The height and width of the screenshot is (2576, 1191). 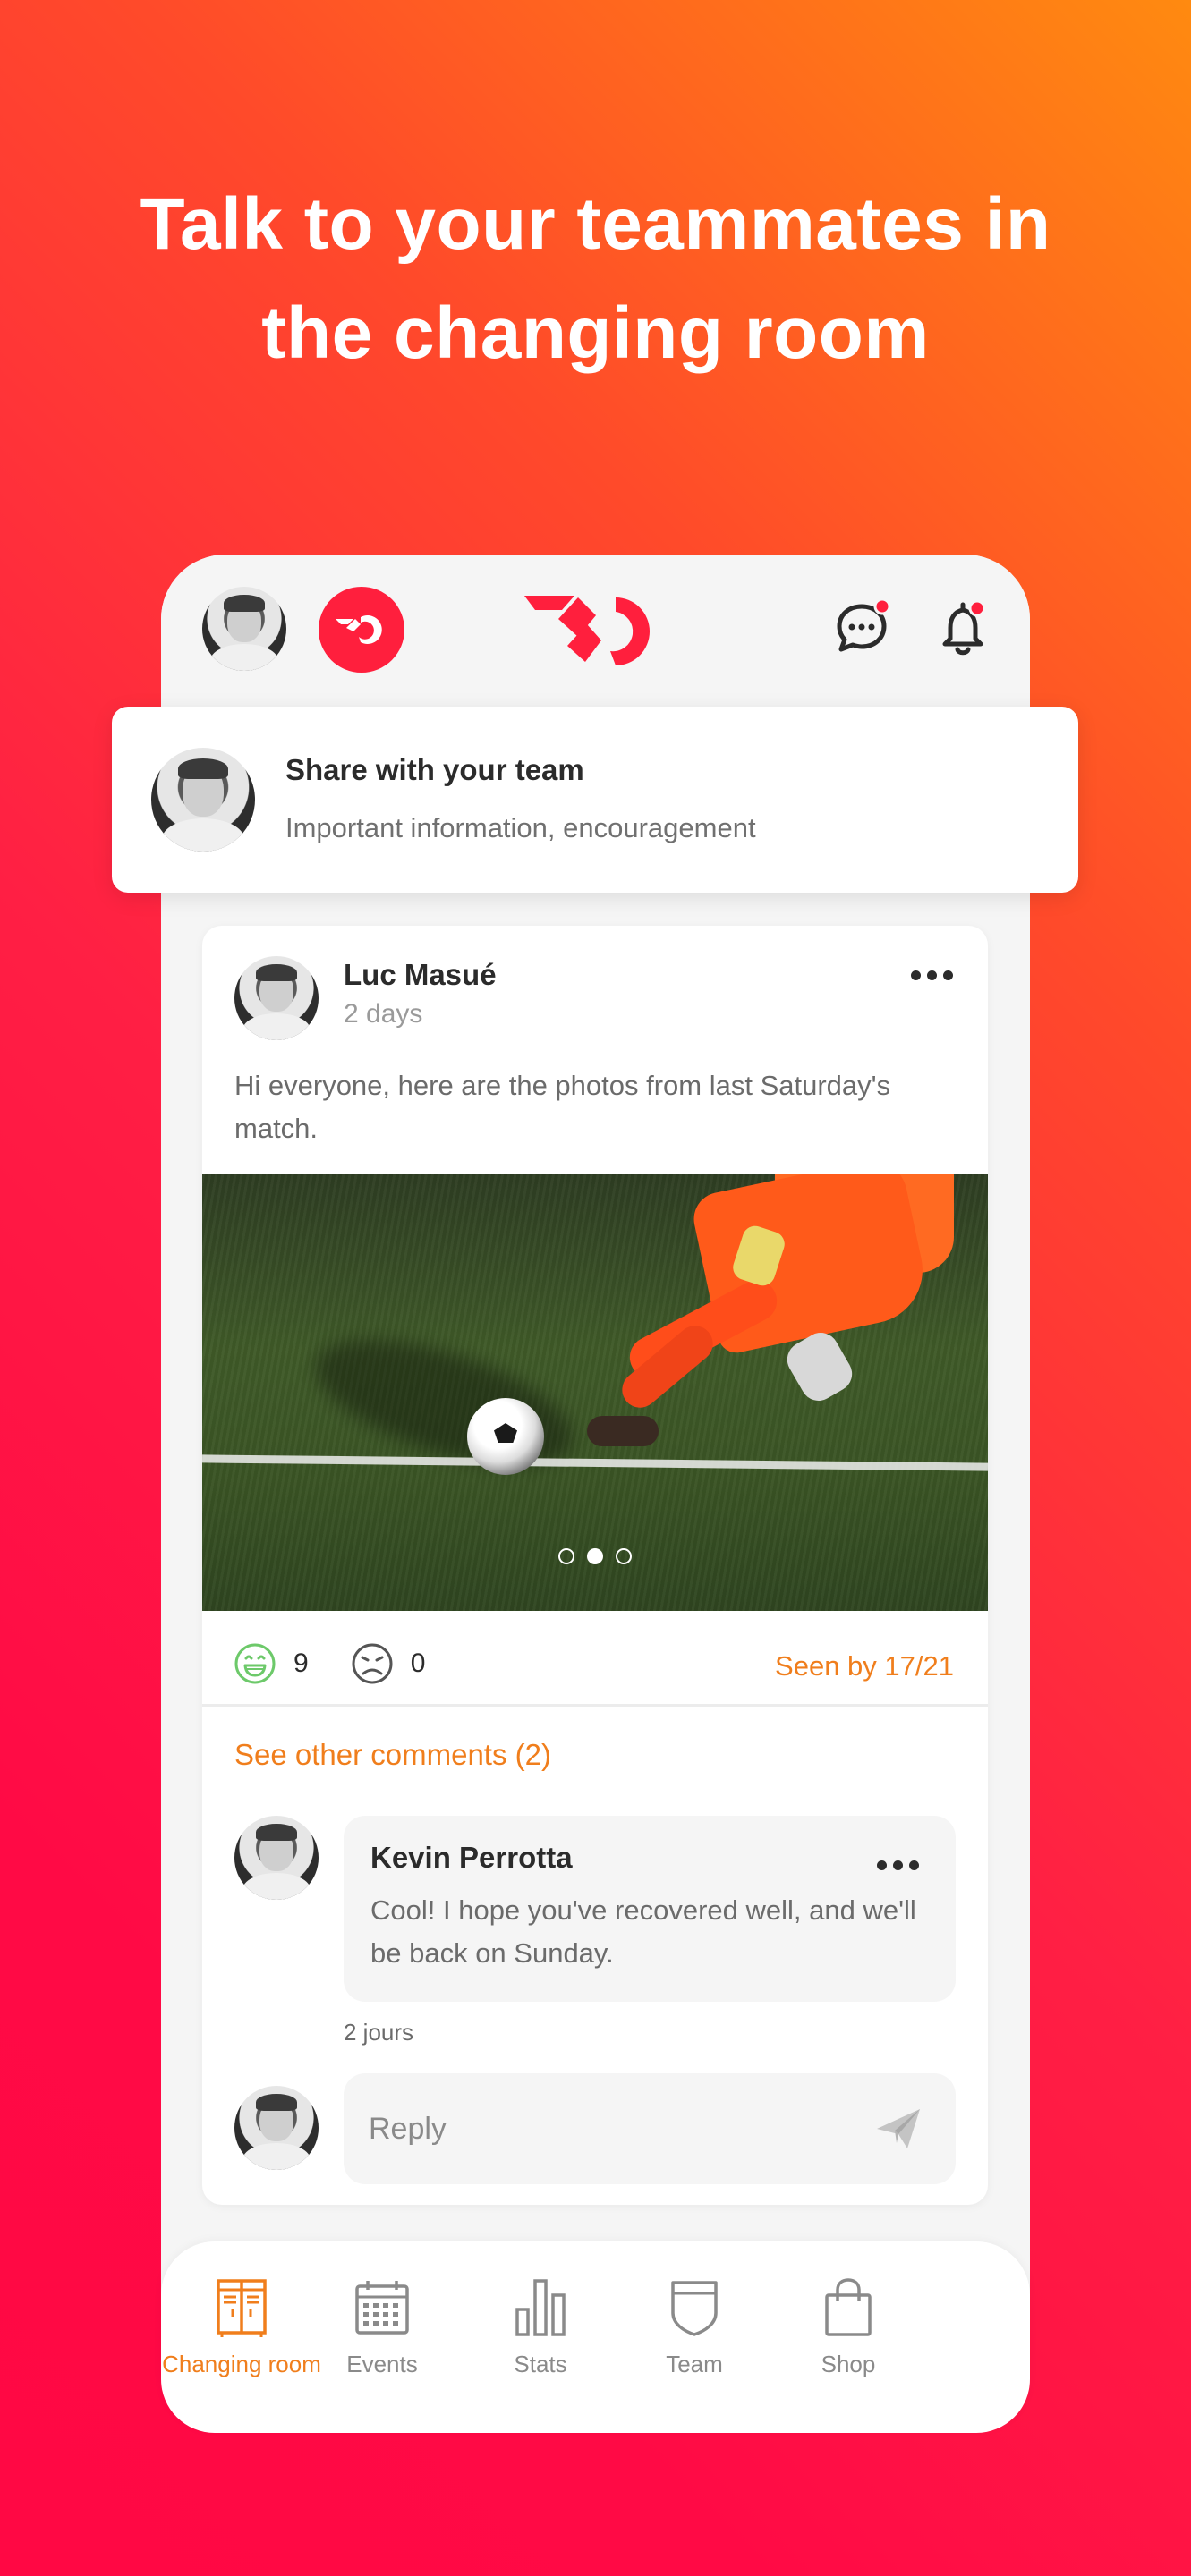 What do you see at coordinates (359, 629) in the screenshot?
I see `brand-mark-icon` at bounding box center [359, 629].